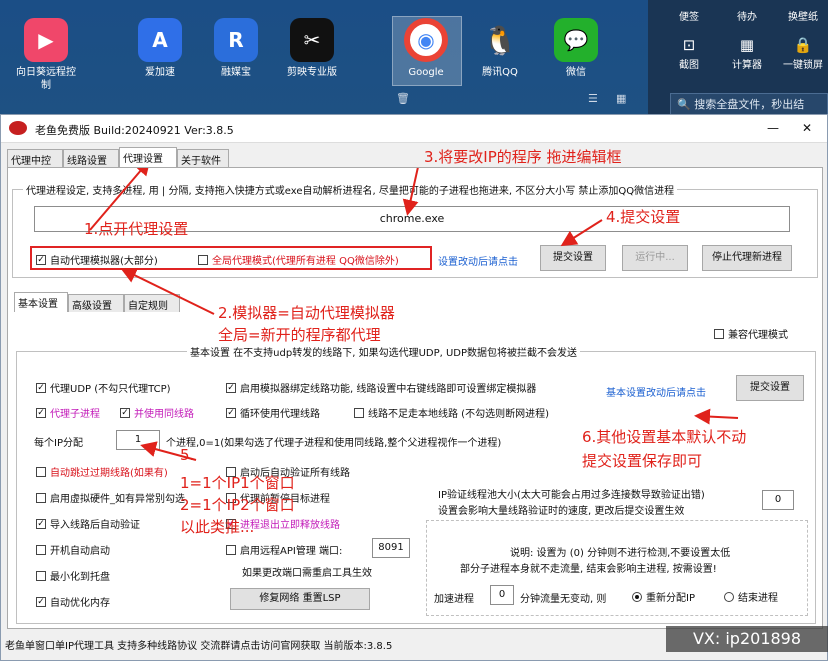 Image resolution: width=828 pixels, height=661 pixels. What do you see at coordinates (593, 98) in the screenshot?
I see `list-icon: ☰` at bounding box center [593, 98].